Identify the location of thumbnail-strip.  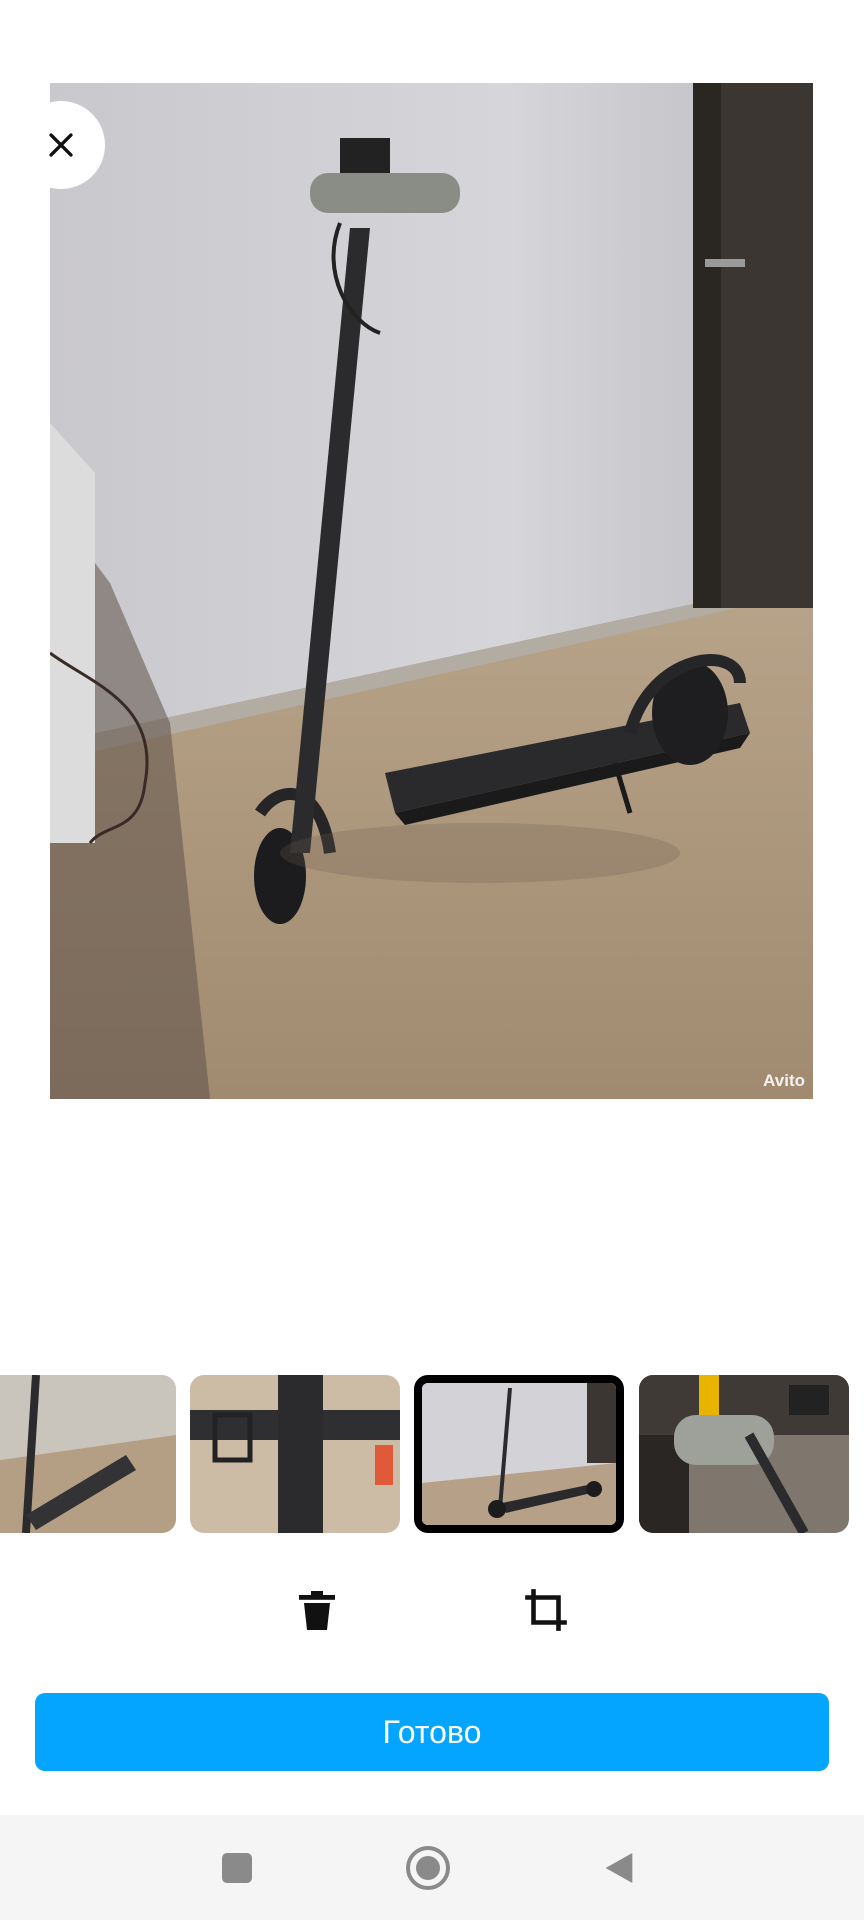
(432, 1454).